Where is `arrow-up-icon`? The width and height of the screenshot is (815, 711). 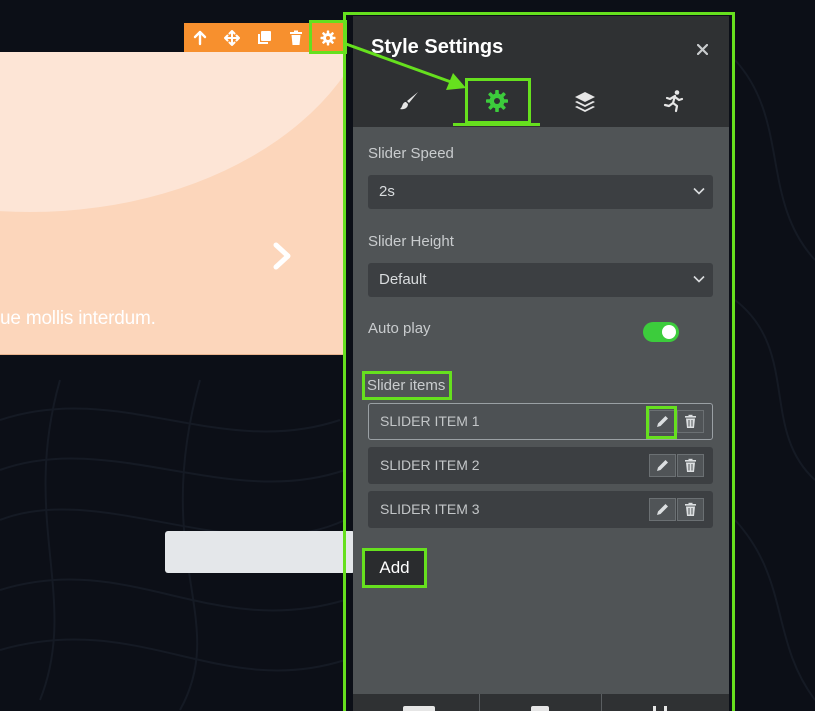
arrow-up-icon is located at coordinates (200, 37).